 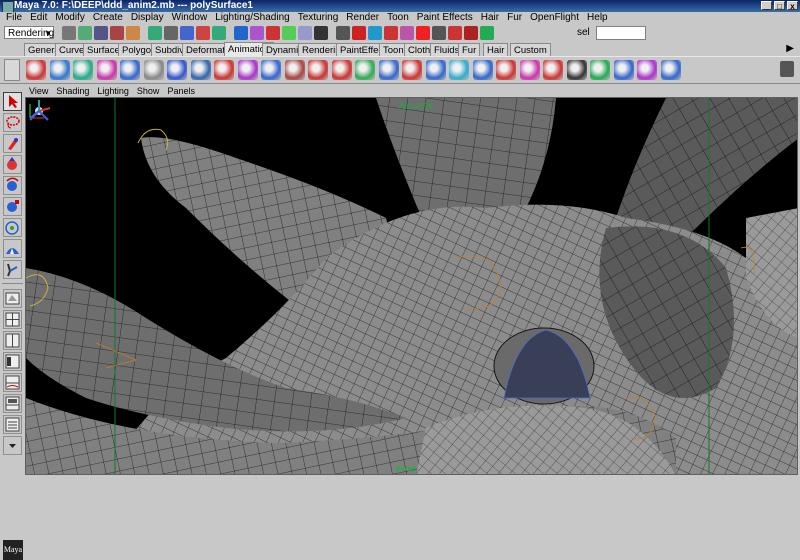 What do you see at coordinates (318, 70) in the screenshot?
I see `wire-icon` at bounding box center [318, 70].